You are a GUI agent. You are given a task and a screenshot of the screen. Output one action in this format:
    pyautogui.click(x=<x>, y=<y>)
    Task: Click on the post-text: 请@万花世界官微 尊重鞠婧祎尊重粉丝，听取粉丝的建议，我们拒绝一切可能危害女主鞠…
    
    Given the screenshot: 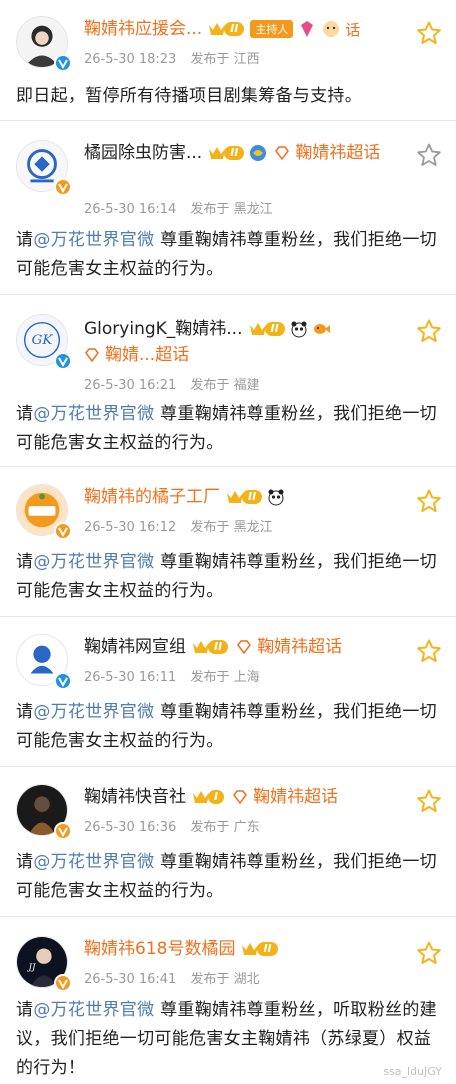 What is the action you would take?
    pyautogui.click(x=226, y=1039)
    